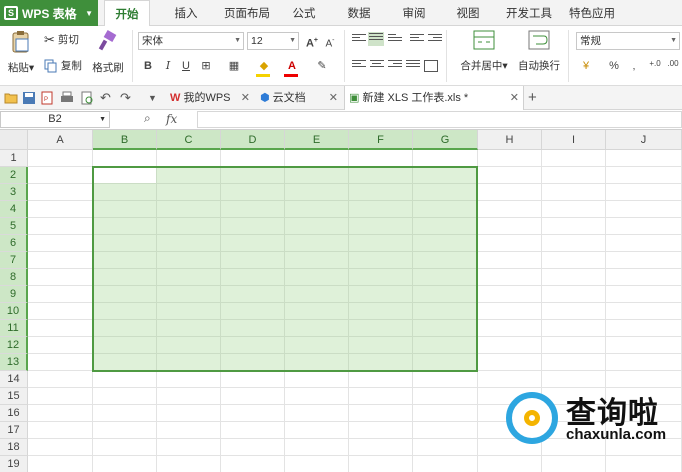 Image resolution: width=682 pixels, height=472 pixels. What do you see at coordinates (87, 98) in the screenshot?
I see `print-preview-icon` at bounding box center [87, 98].